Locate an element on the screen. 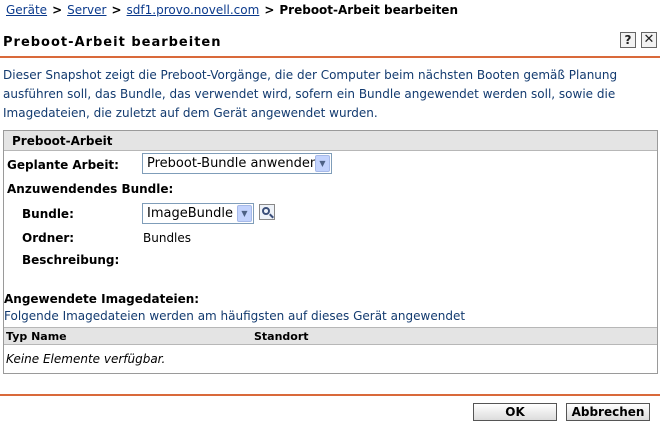 This screenshot has width=667, height=426. cancel-button: Abbrechen is located at coordinates (608, 412).